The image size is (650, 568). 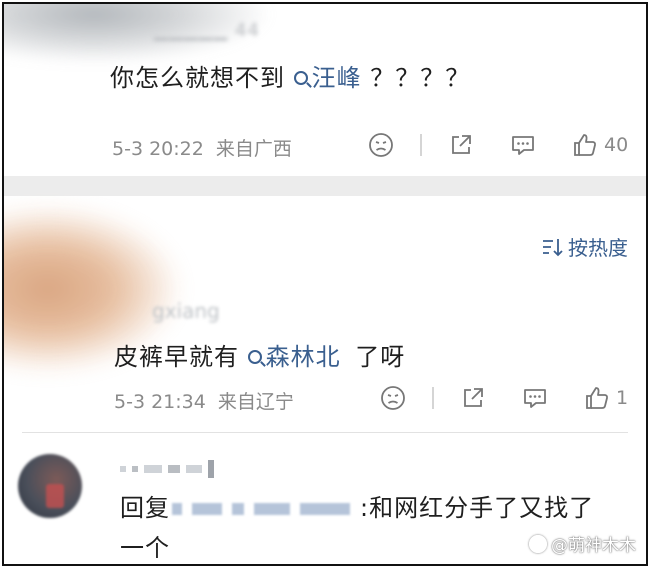 I want to click on comment-actions: 1, so click(x=504, y=398).